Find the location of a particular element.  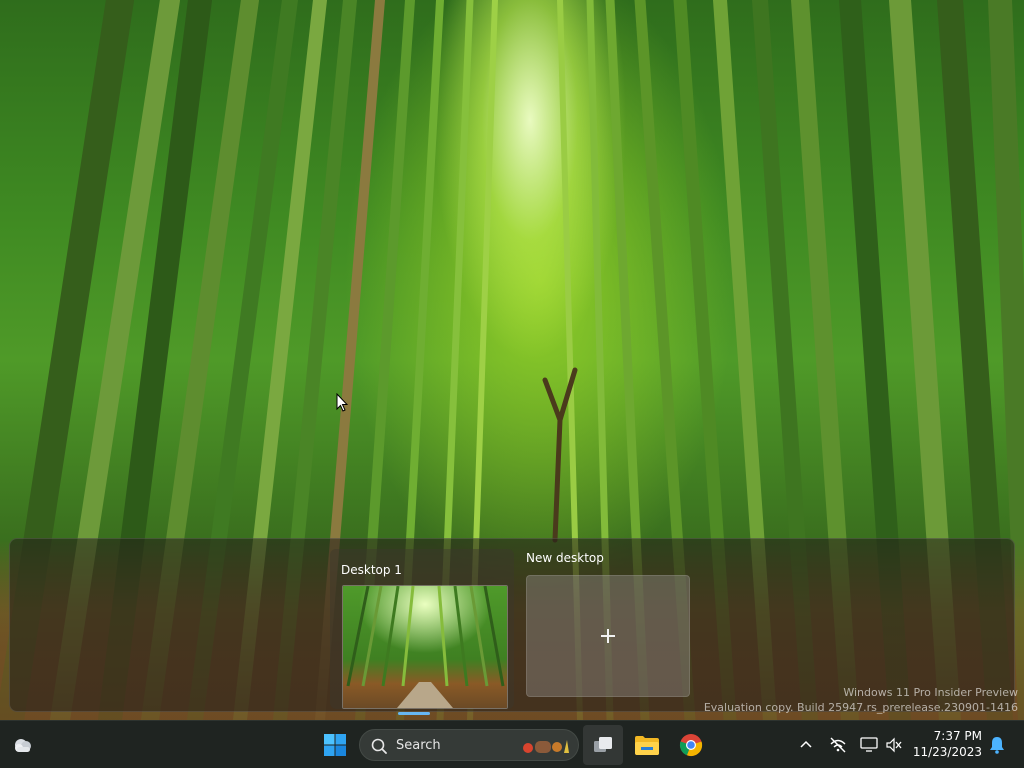

watermark-line-edition: Windows 11 Pro Insider Preview is located at coordinates (930, 692).